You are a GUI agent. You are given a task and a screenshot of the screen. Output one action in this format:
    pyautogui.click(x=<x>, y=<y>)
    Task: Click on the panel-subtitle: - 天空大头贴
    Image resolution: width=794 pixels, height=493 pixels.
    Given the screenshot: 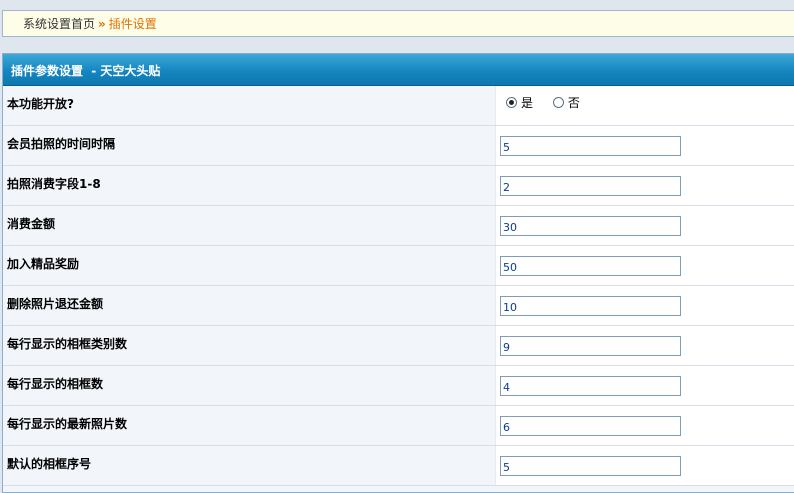 What is the action you would take?
    pyautogui.click(x=126, y=71)
    